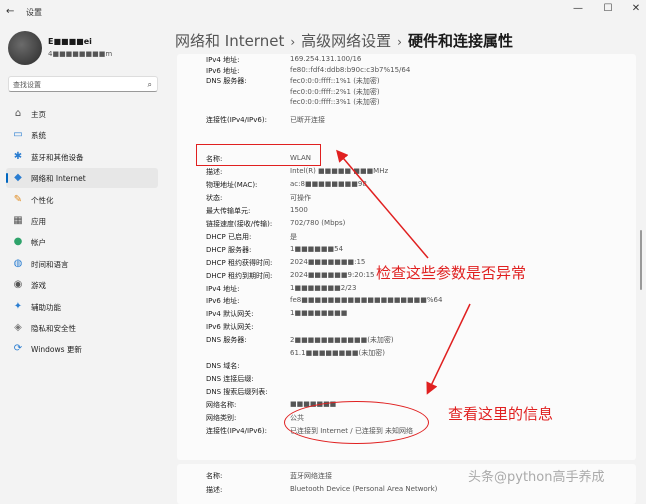 The width and height of the screenshot is (646, 504). I want to click on annotation-arrows, so click(403, 272).